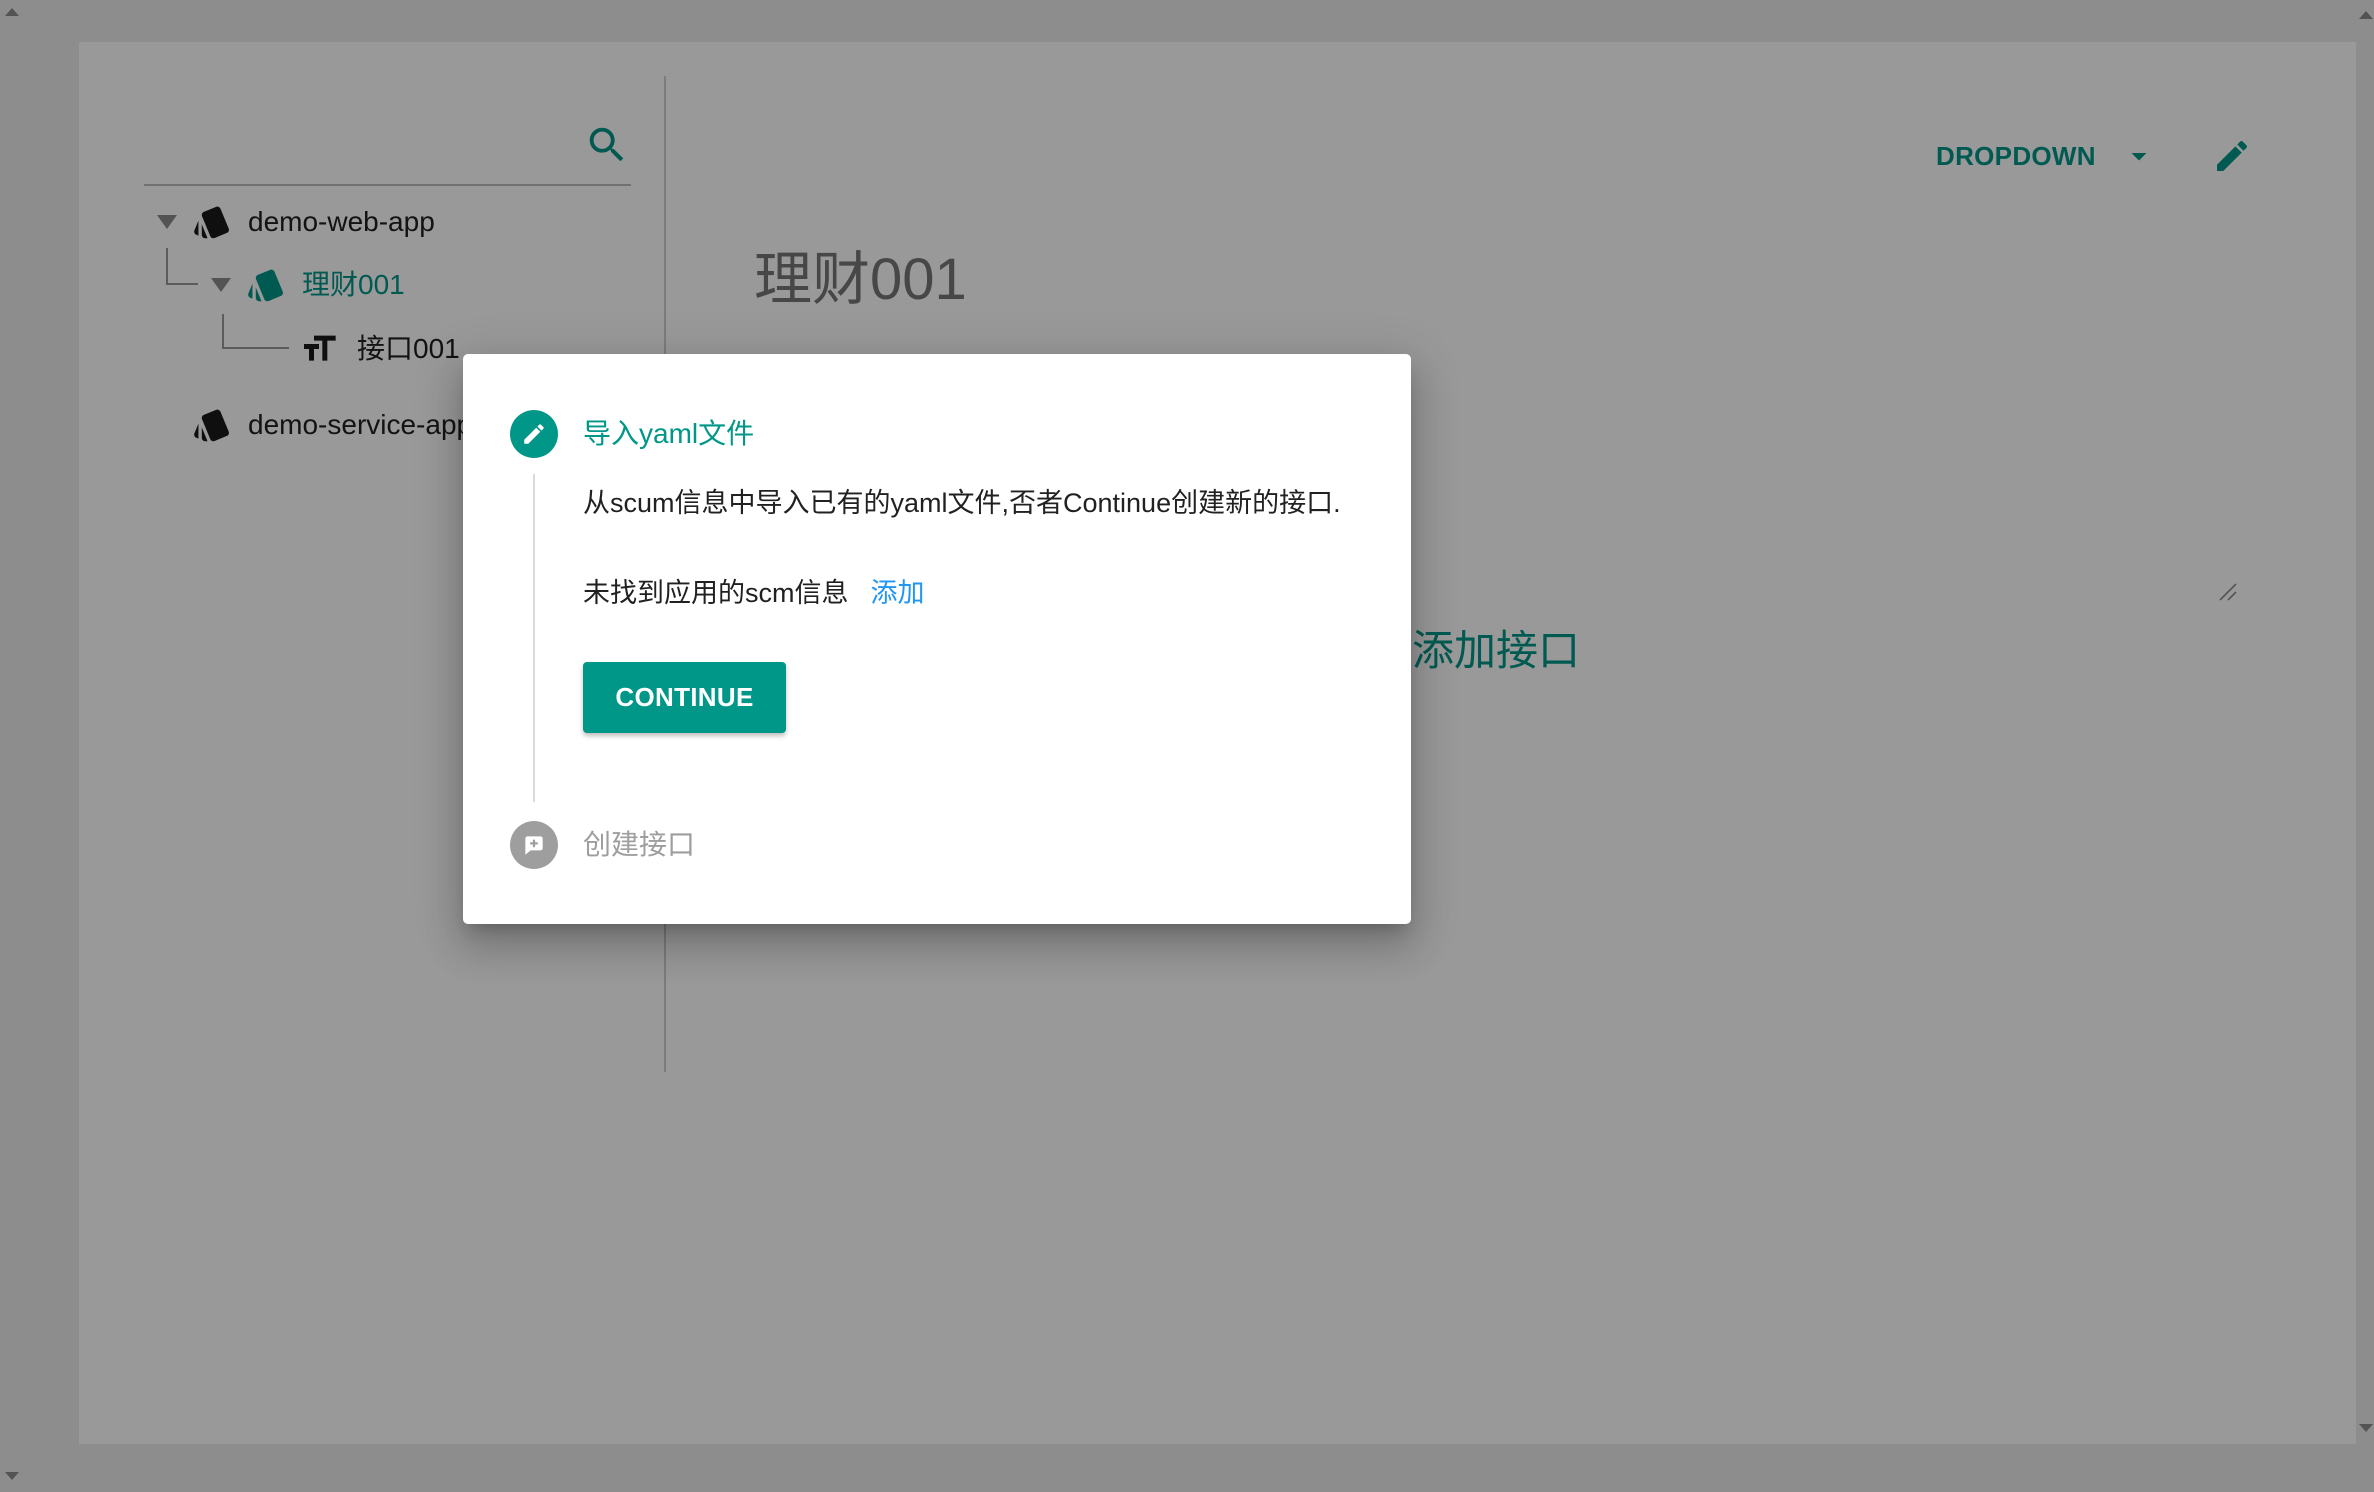 The image size is (2374, 1492). I want to click on step-indicator-inactive, so click(534, 845).